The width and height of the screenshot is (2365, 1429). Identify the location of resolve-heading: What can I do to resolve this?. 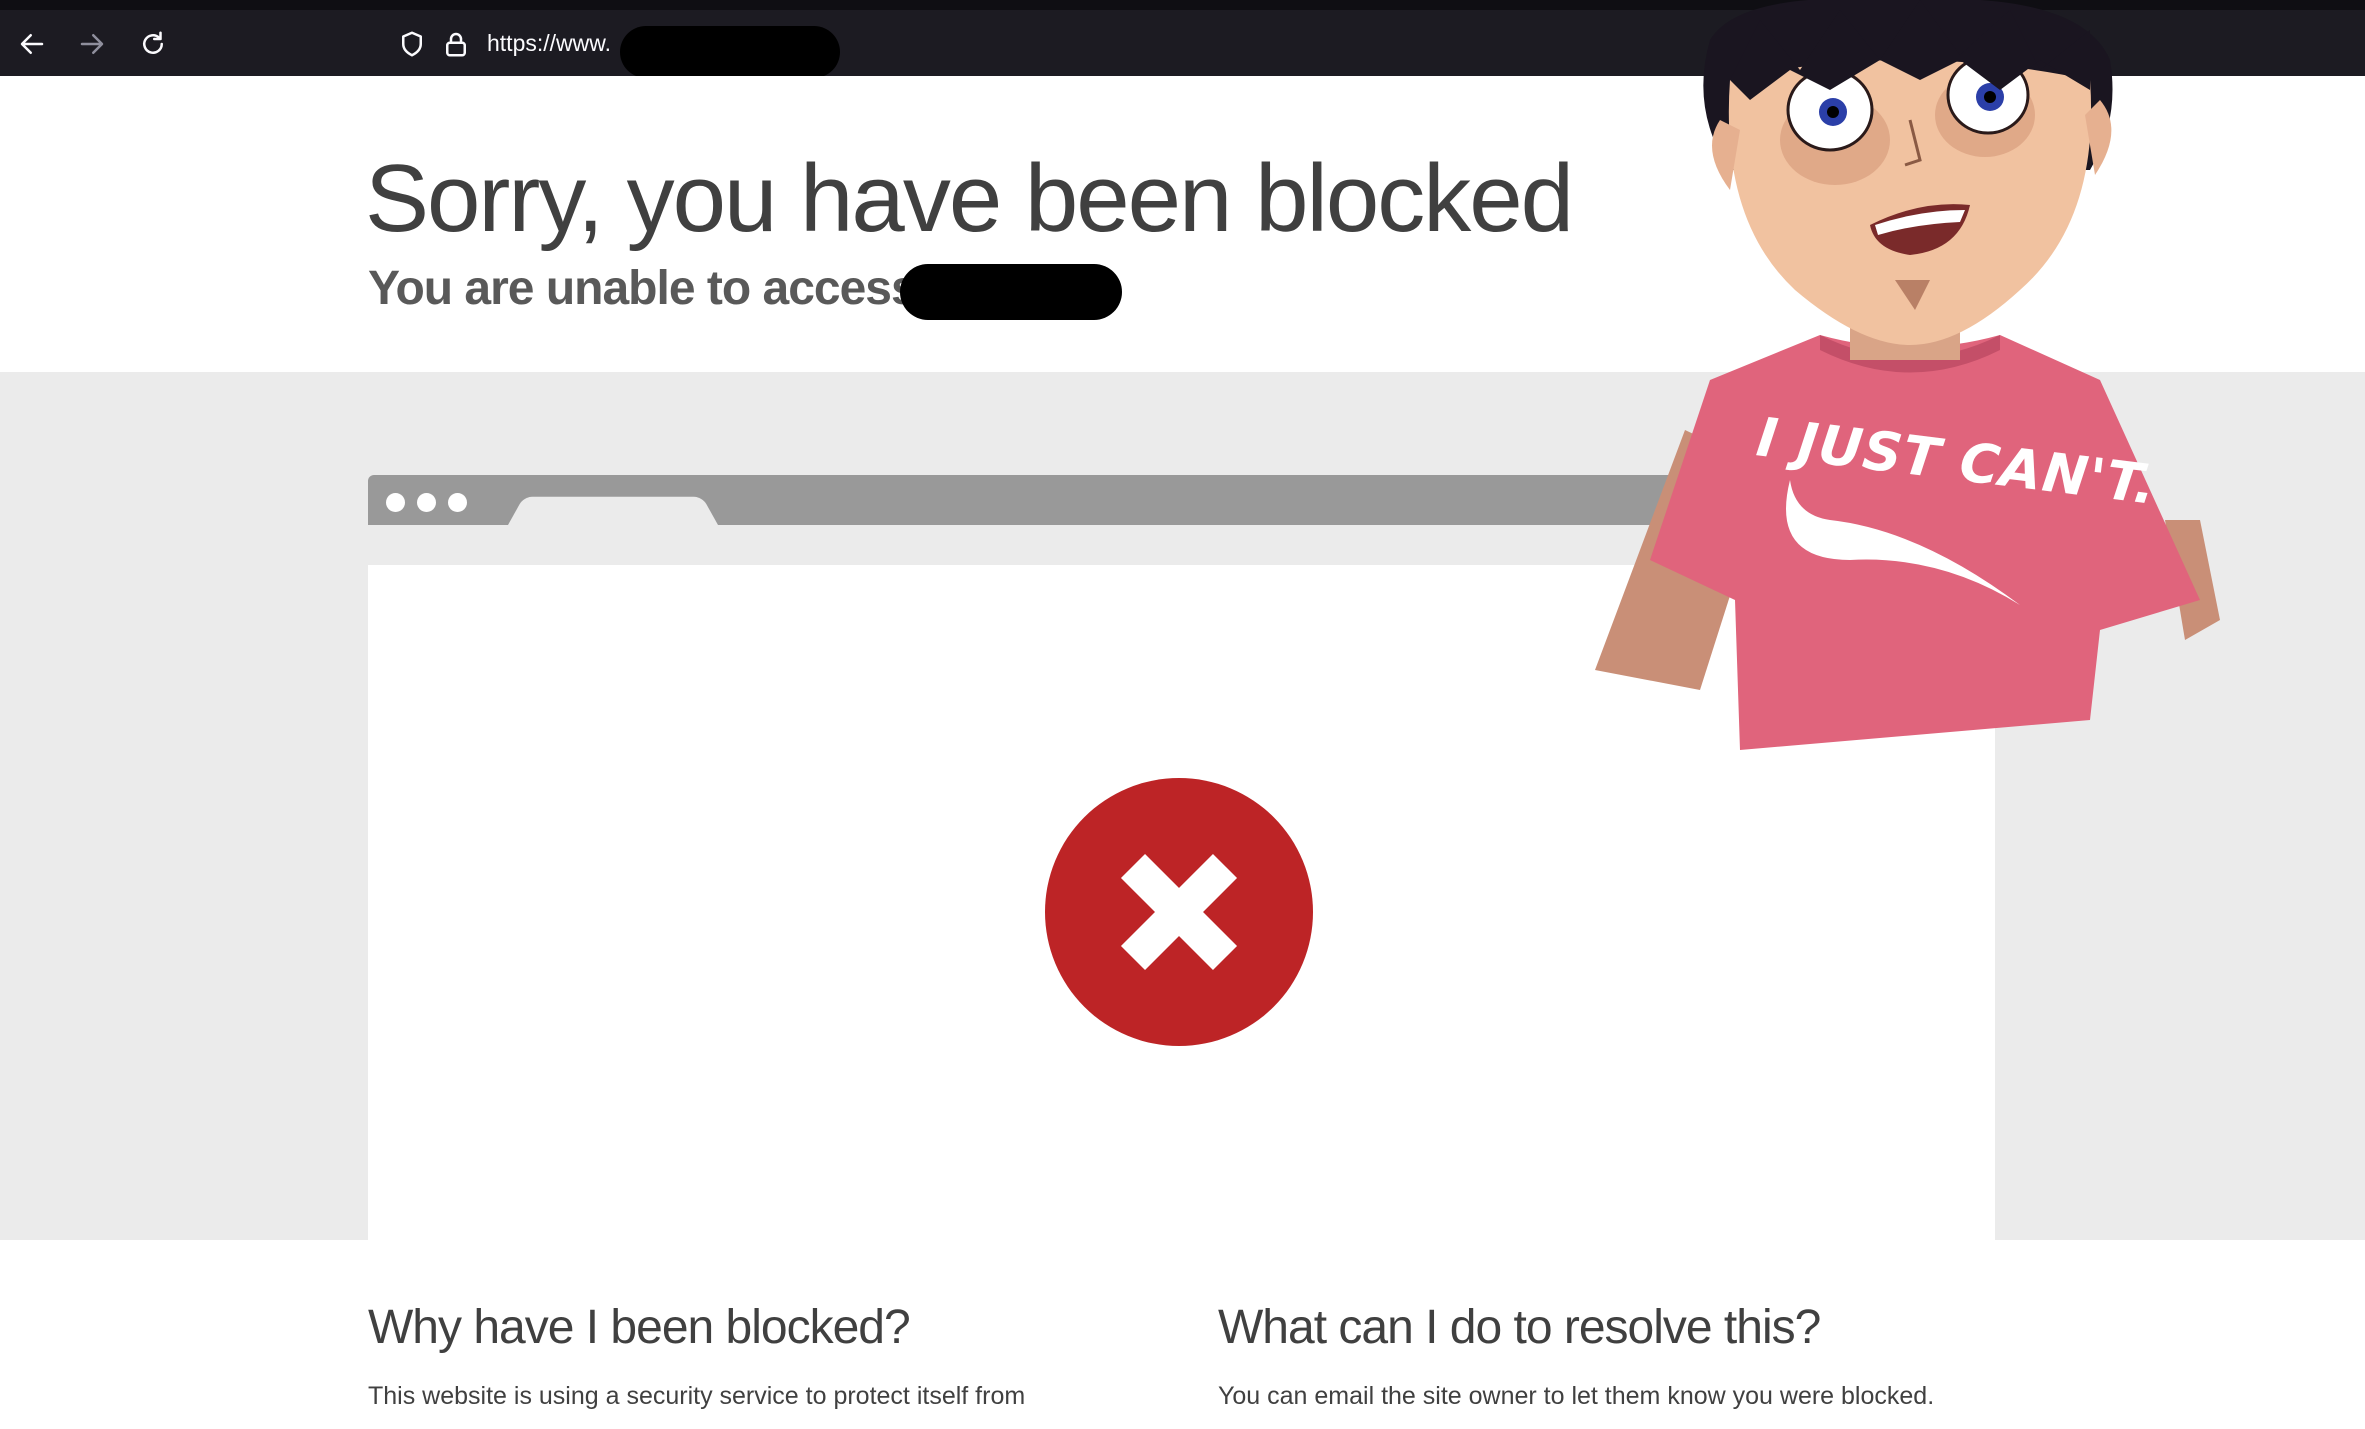
(1519, 1327).